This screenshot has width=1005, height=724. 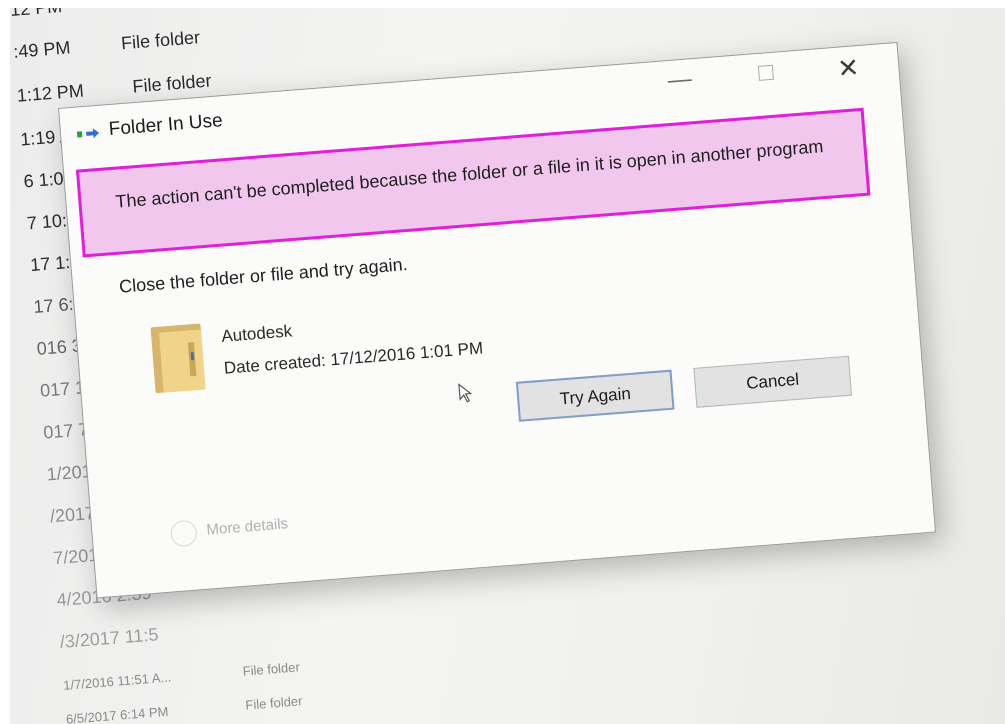 What do you see at coordinates (465, 393) in the screenshot?
I see `mouse-pointer-icon` at bounding box center [465, 393].